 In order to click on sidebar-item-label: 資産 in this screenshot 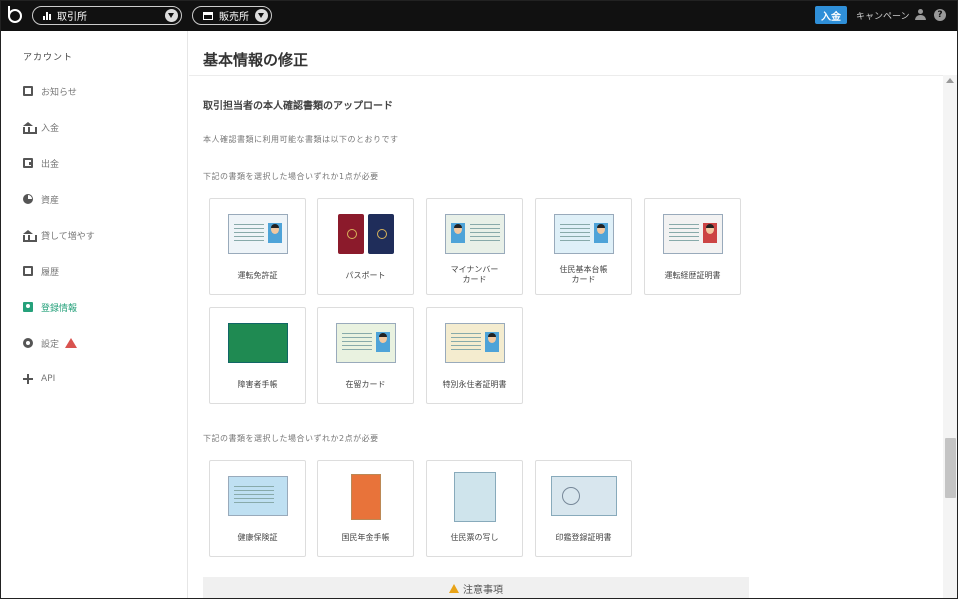, I will do `click(50, 200)`.